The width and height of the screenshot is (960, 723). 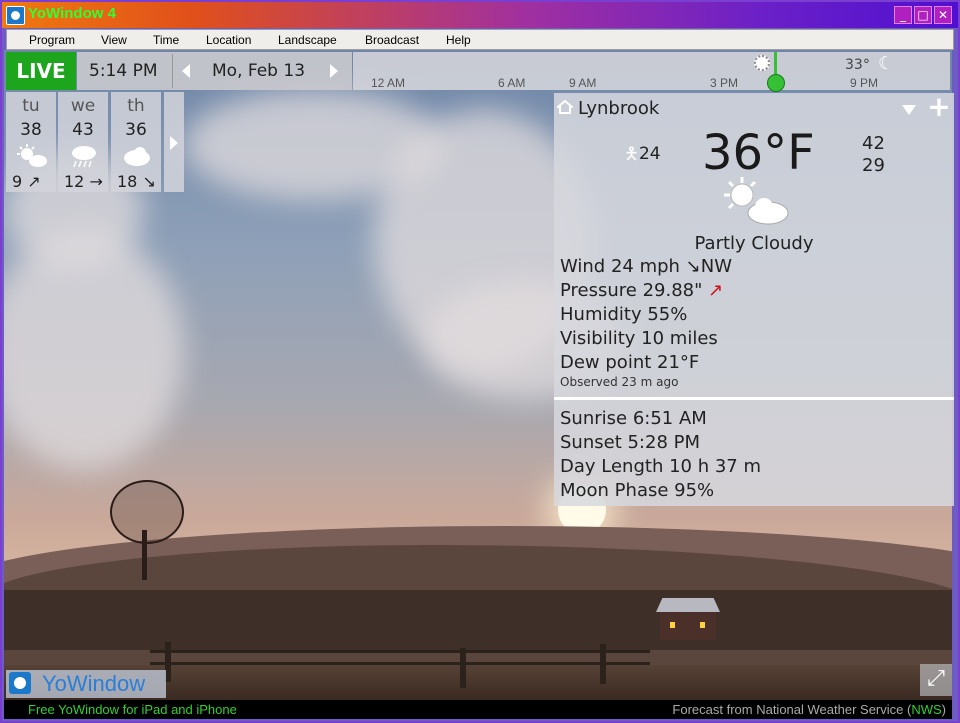 What do you see at coordinates (923, 15) in the screenshot?
I see `maximize-button: □` at bounding box center [923, 15].